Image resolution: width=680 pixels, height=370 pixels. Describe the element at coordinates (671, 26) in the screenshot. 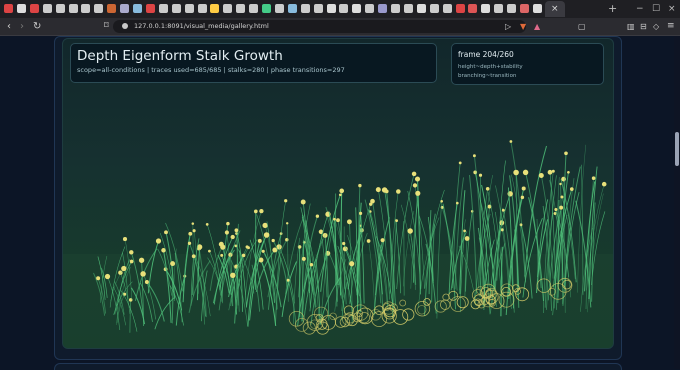

I see `menu-icon: ≡` at that location.